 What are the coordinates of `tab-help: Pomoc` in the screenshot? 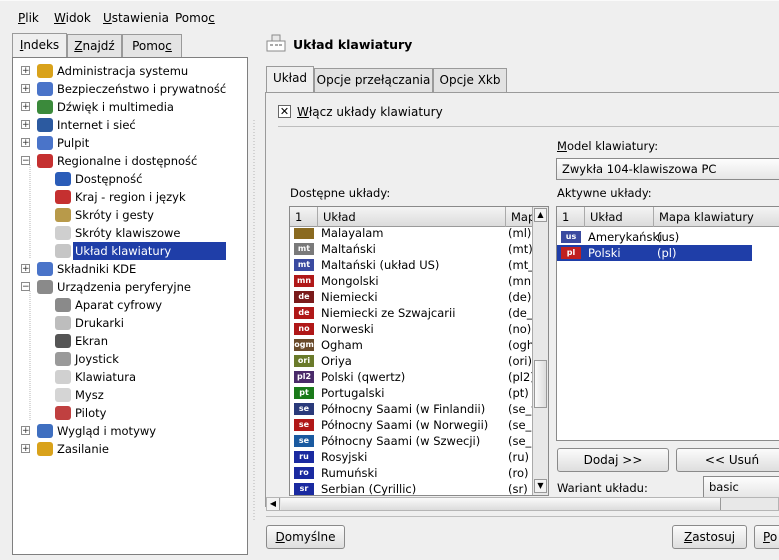 It's located at (152, 46).